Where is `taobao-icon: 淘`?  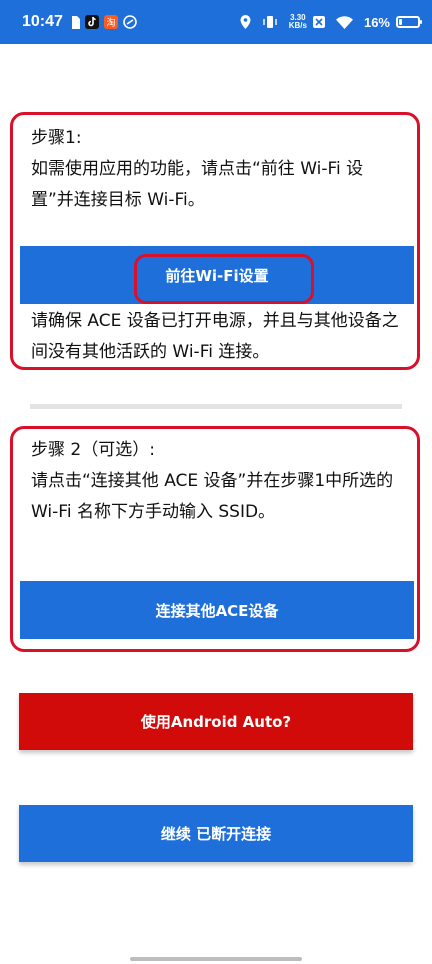
taobao-icon: 淘 is located at coordinates (110, 22).